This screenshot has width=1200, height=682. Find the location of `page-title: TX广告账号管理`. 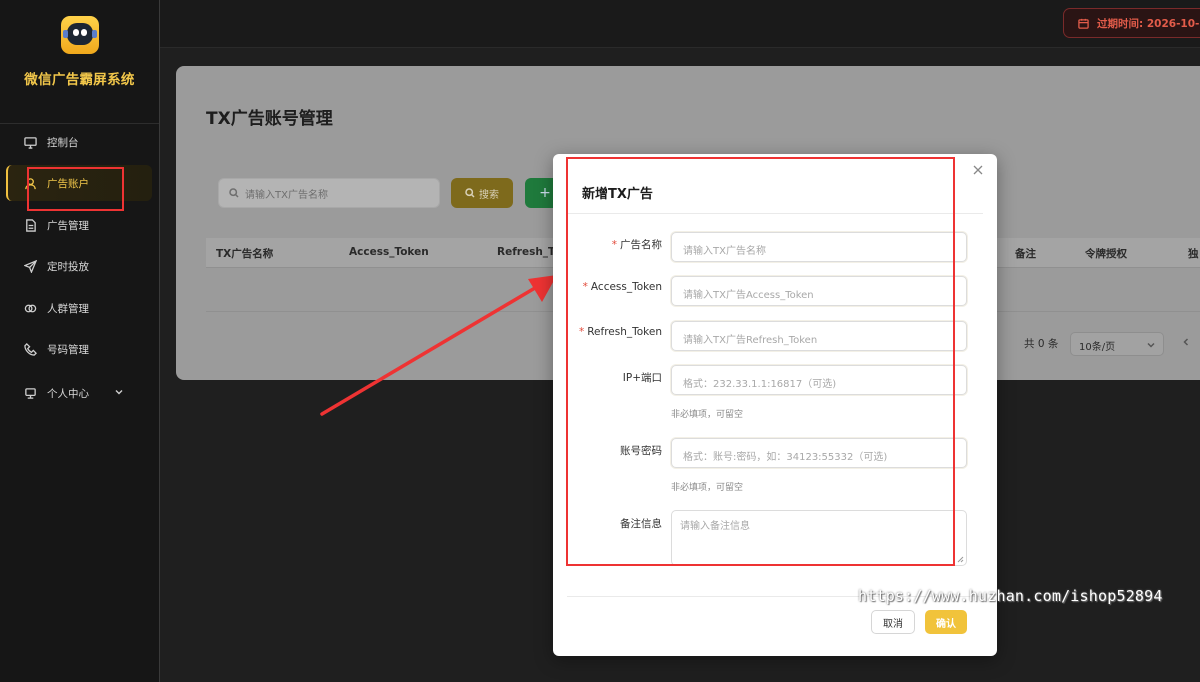

page-title: TX广告账号管理 is located at coordinates (269, 119).